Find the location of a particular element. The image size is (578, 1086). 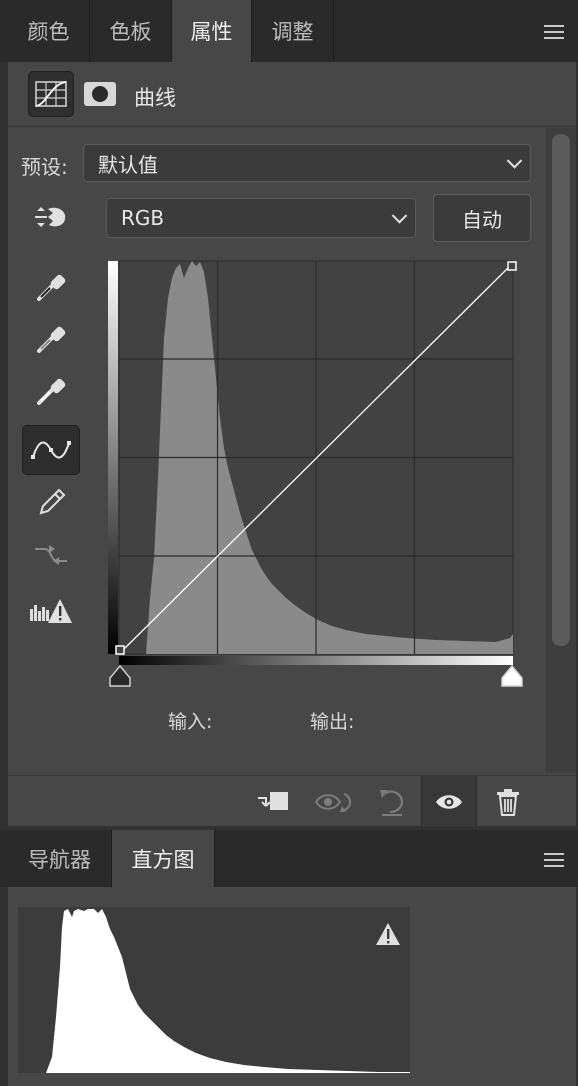

input-label: 输入: is located at coordinates (190, 722).